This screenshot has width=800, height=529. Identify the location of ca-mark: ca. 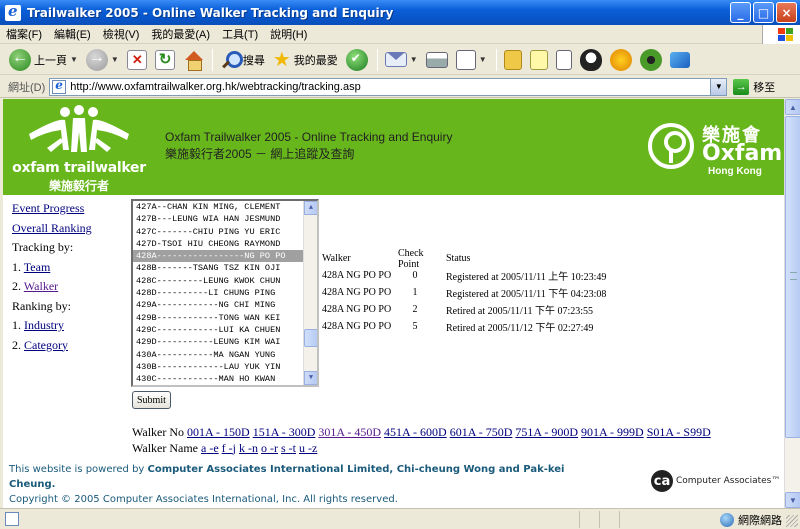
(662, 481).